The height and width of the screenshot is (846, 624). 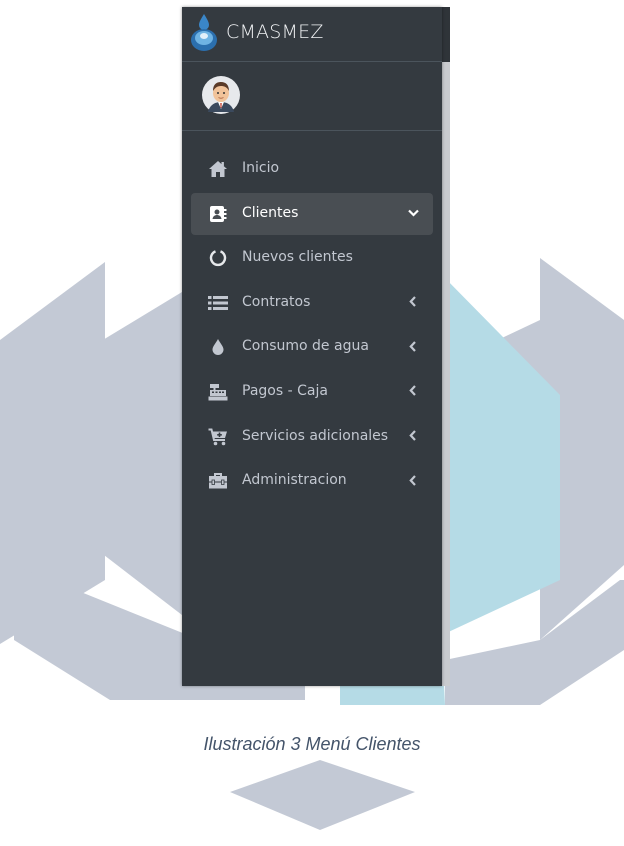 I want to click on nav-item-label: Contratos, so click(x=276, y=301).